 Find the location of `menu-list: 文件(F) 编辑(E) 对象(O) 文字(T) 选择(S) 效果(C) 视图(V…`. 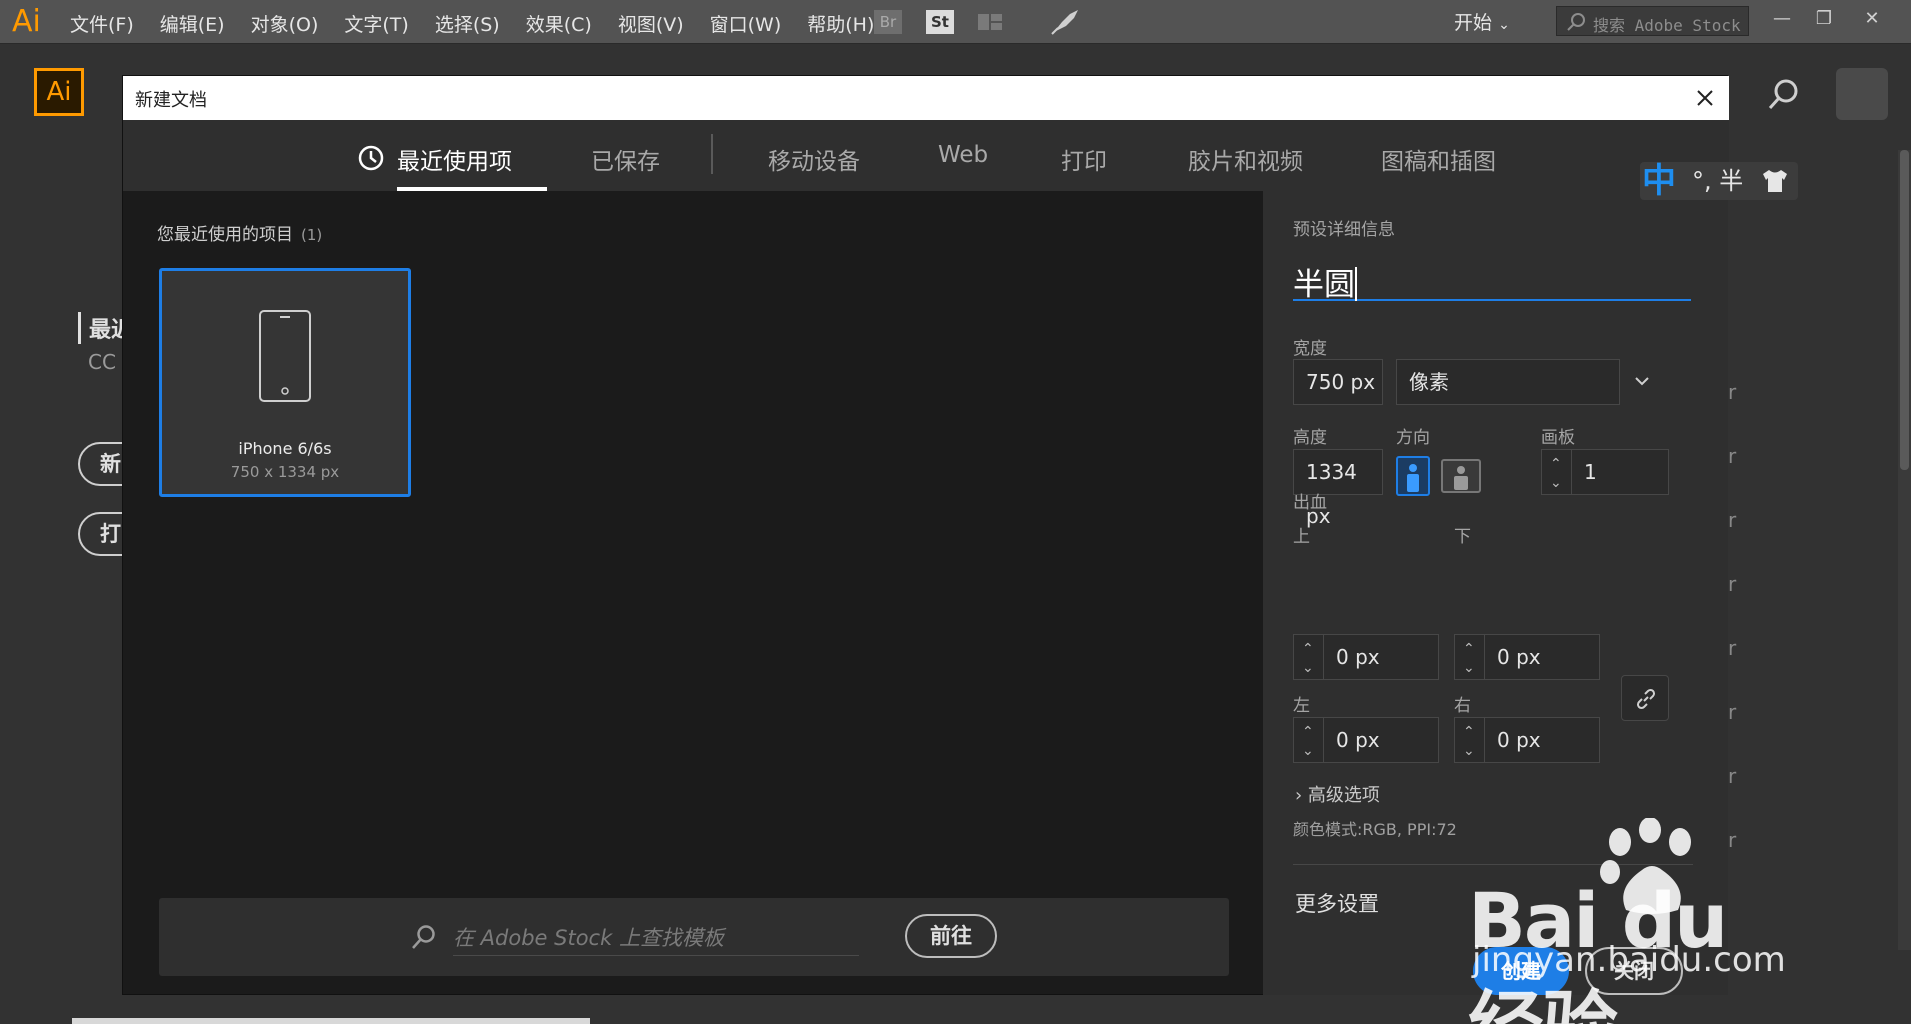

menu-list: 文件(F) 编辑(E) 对象(O) 文字(T) 选择(S) 效果(C) 视图(V… is located at coordinates (485, 23).